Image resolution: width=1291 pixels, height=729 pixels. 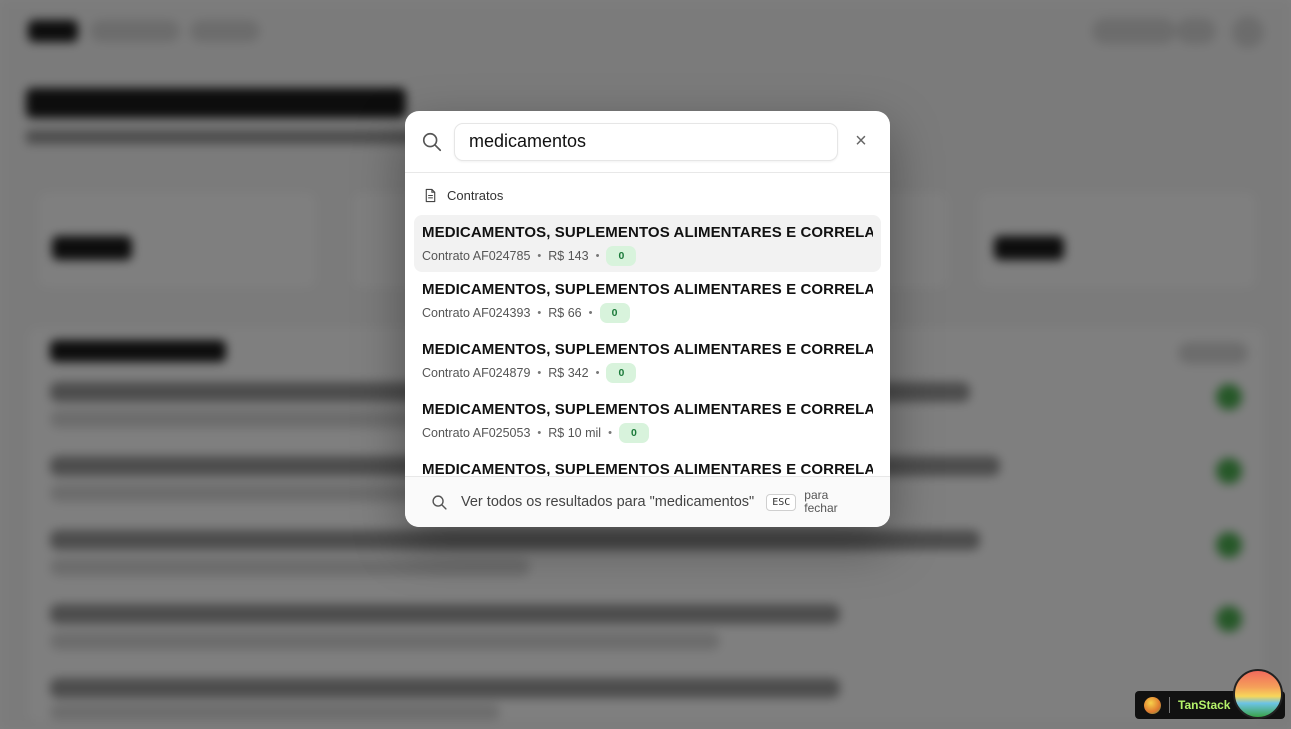 What do you see at coordinates (647, 194) in the screenshot?
I see `group-header-contratos: Contratos` at bounding box center [647, 194].